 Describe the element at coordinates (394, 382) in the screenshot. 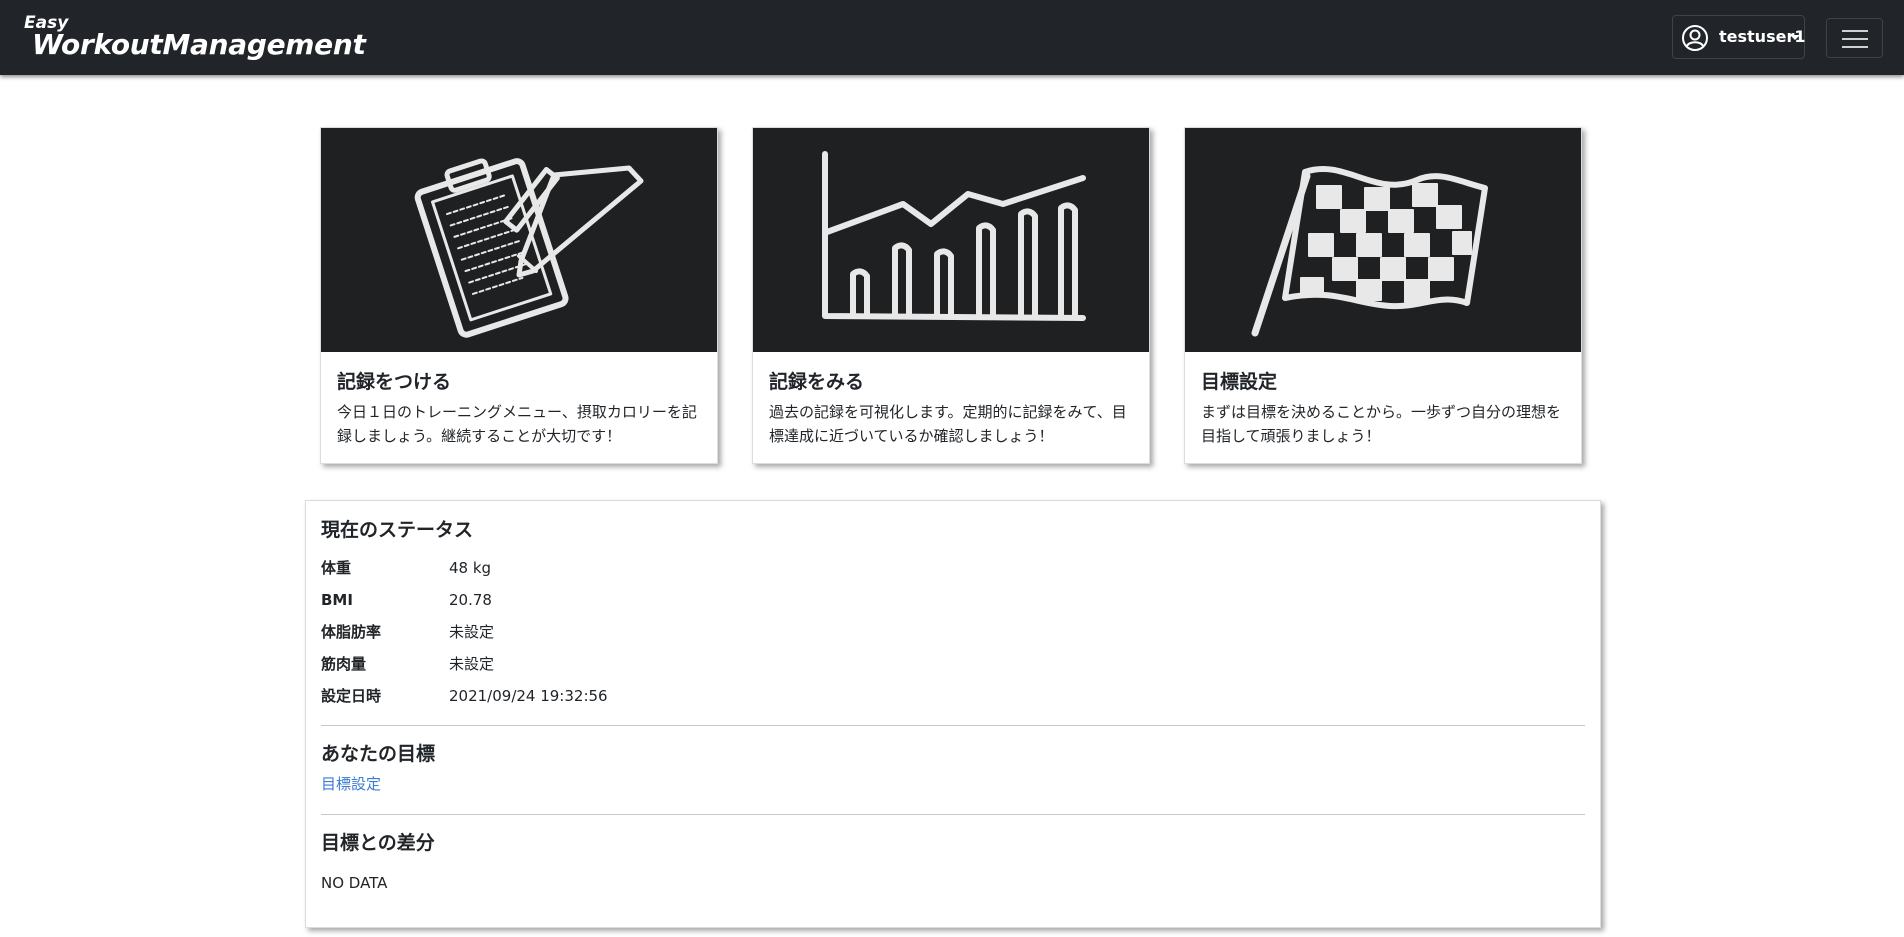

I see `card-title: 記録をつける` at that location.